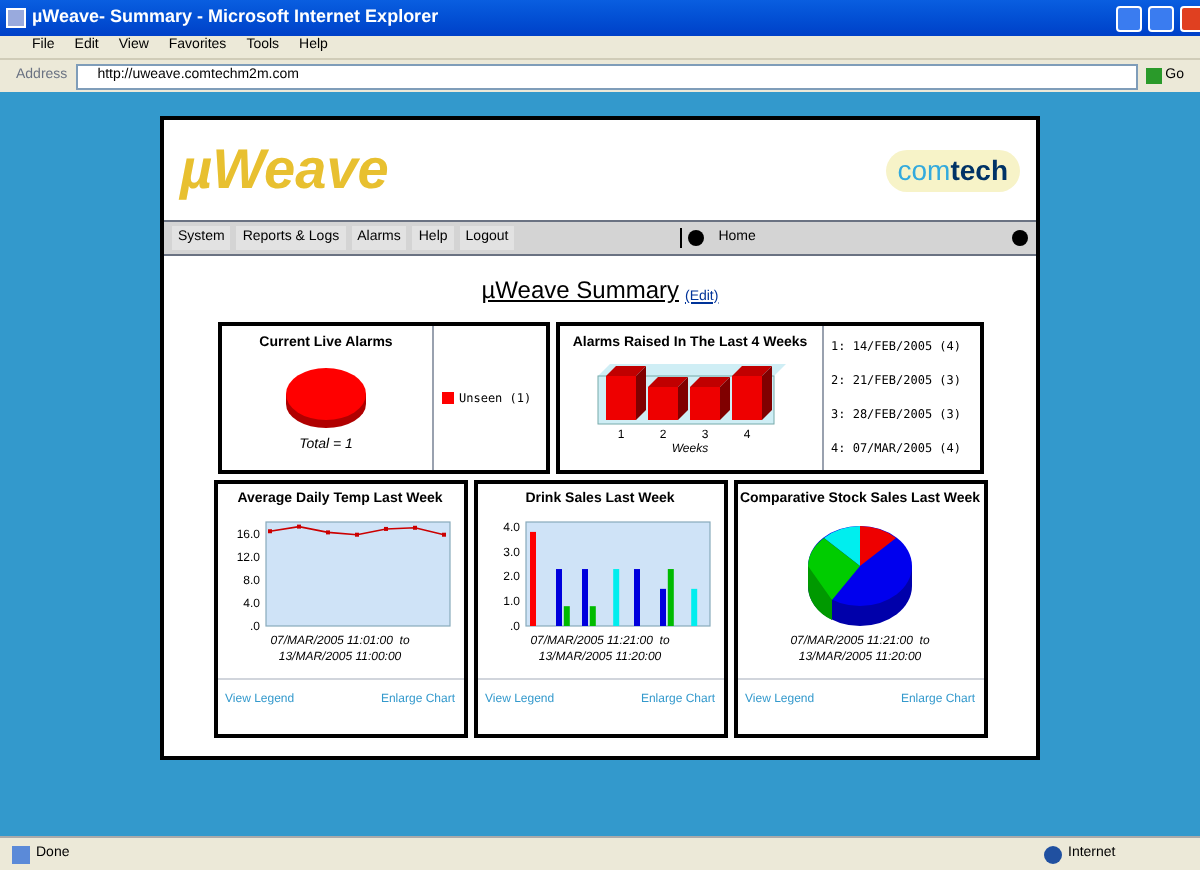  I want to click on close-button, so click(1190, 18).